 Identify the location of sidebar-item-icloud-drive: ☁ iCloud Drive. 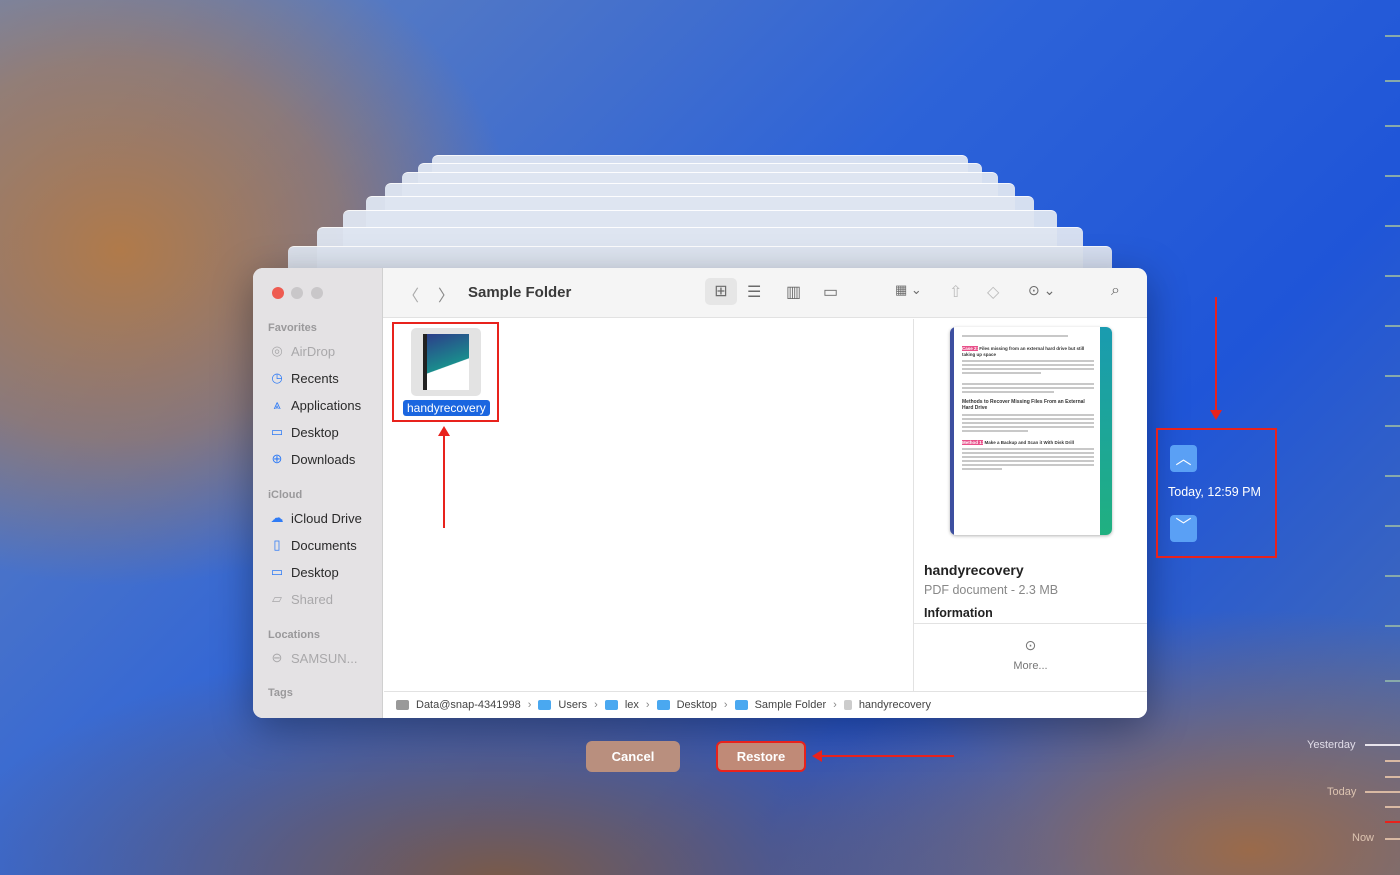
(315, 518).